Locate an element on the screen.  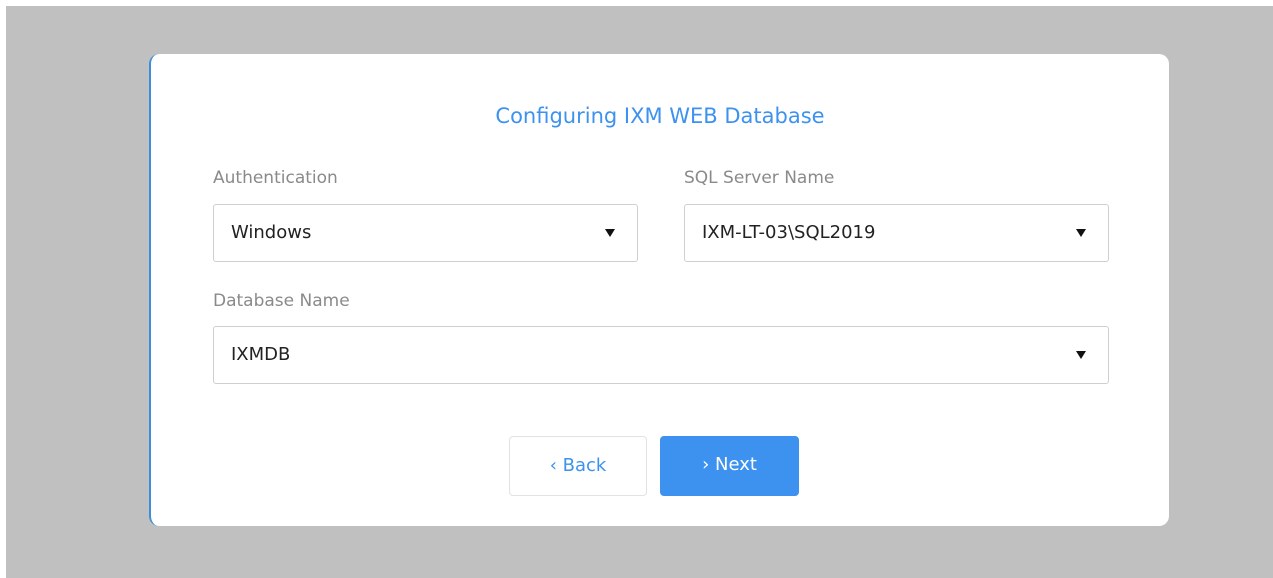
database-name-value: IXMDB is located at coordinates (261, 354).